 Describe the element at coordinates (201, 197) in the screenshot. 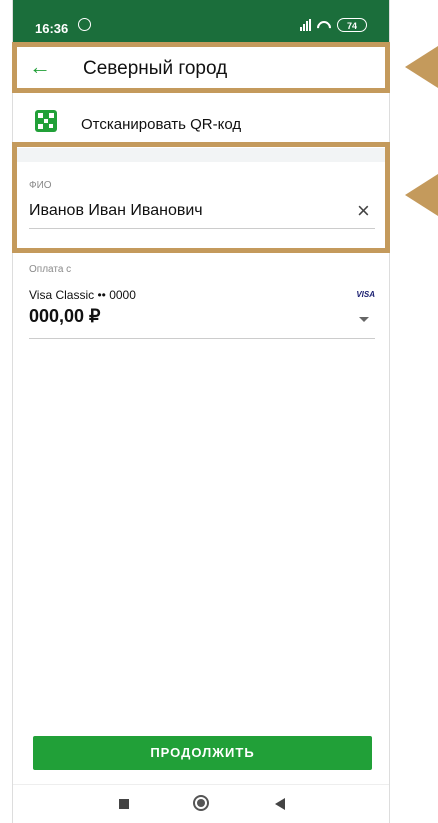

I see `highlight-frame-fio` at that location.